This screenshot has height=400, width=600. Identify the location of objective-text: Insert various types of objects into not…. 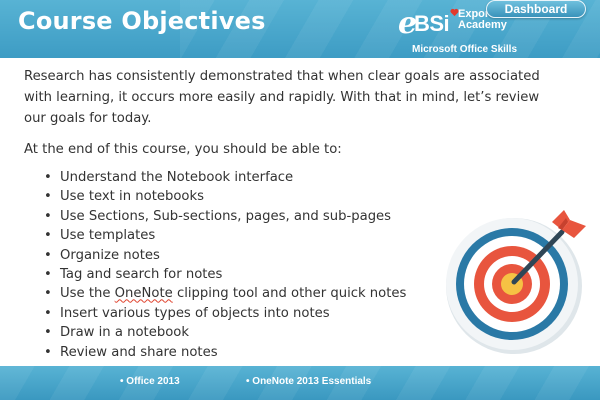
(195, 313).